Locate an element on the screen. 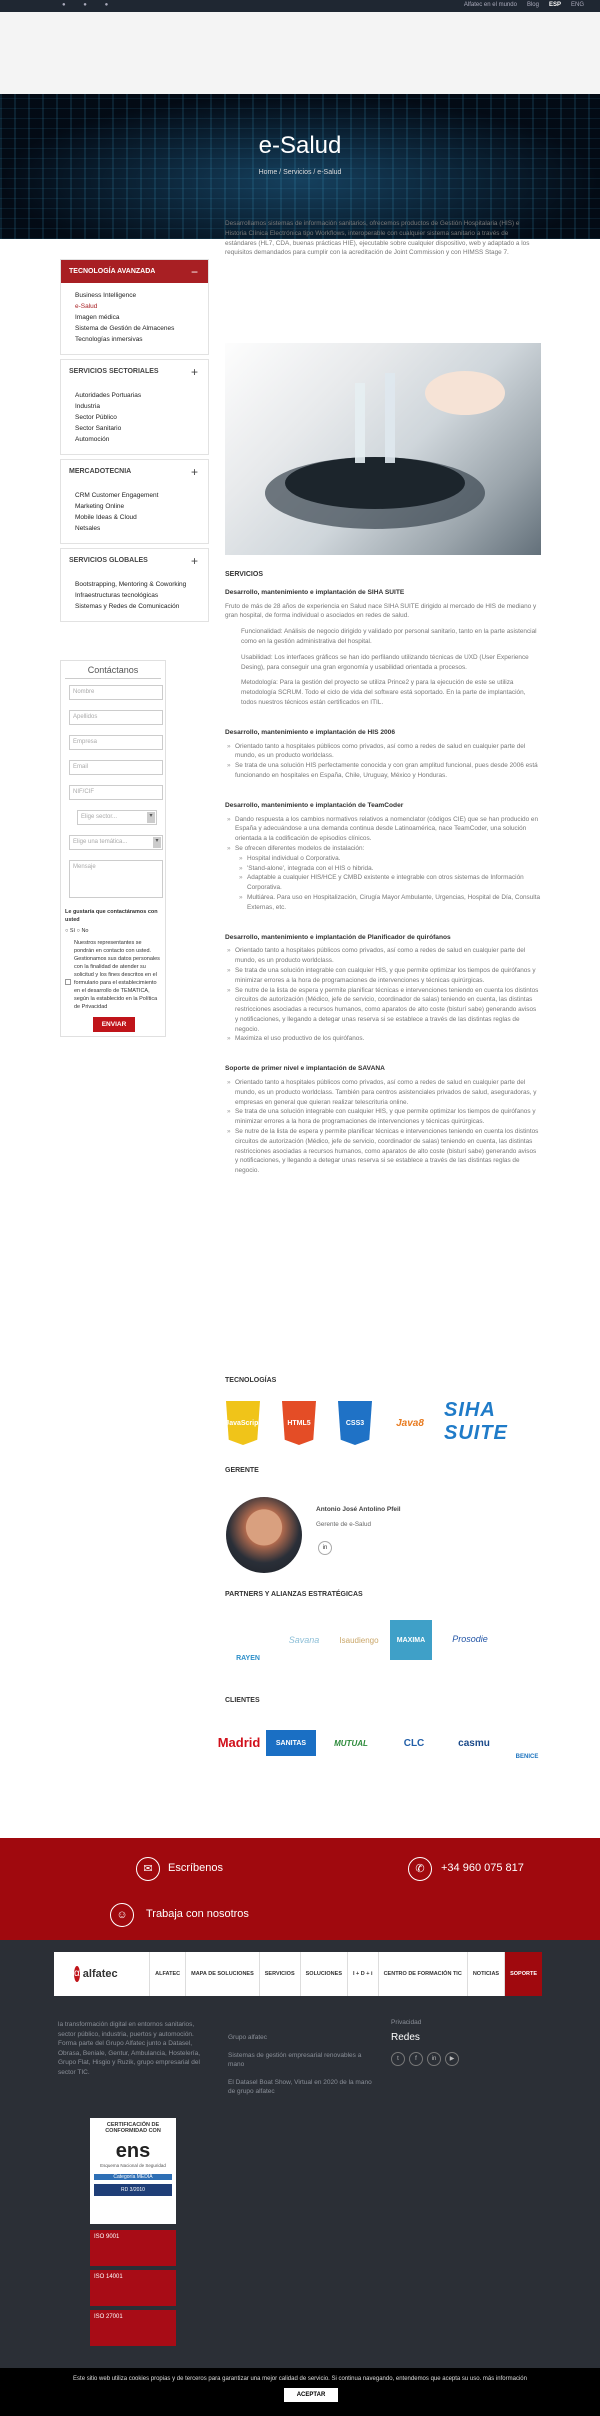  footer-nav-item: SOLUCIONES is located at coordinates (323, 1974).